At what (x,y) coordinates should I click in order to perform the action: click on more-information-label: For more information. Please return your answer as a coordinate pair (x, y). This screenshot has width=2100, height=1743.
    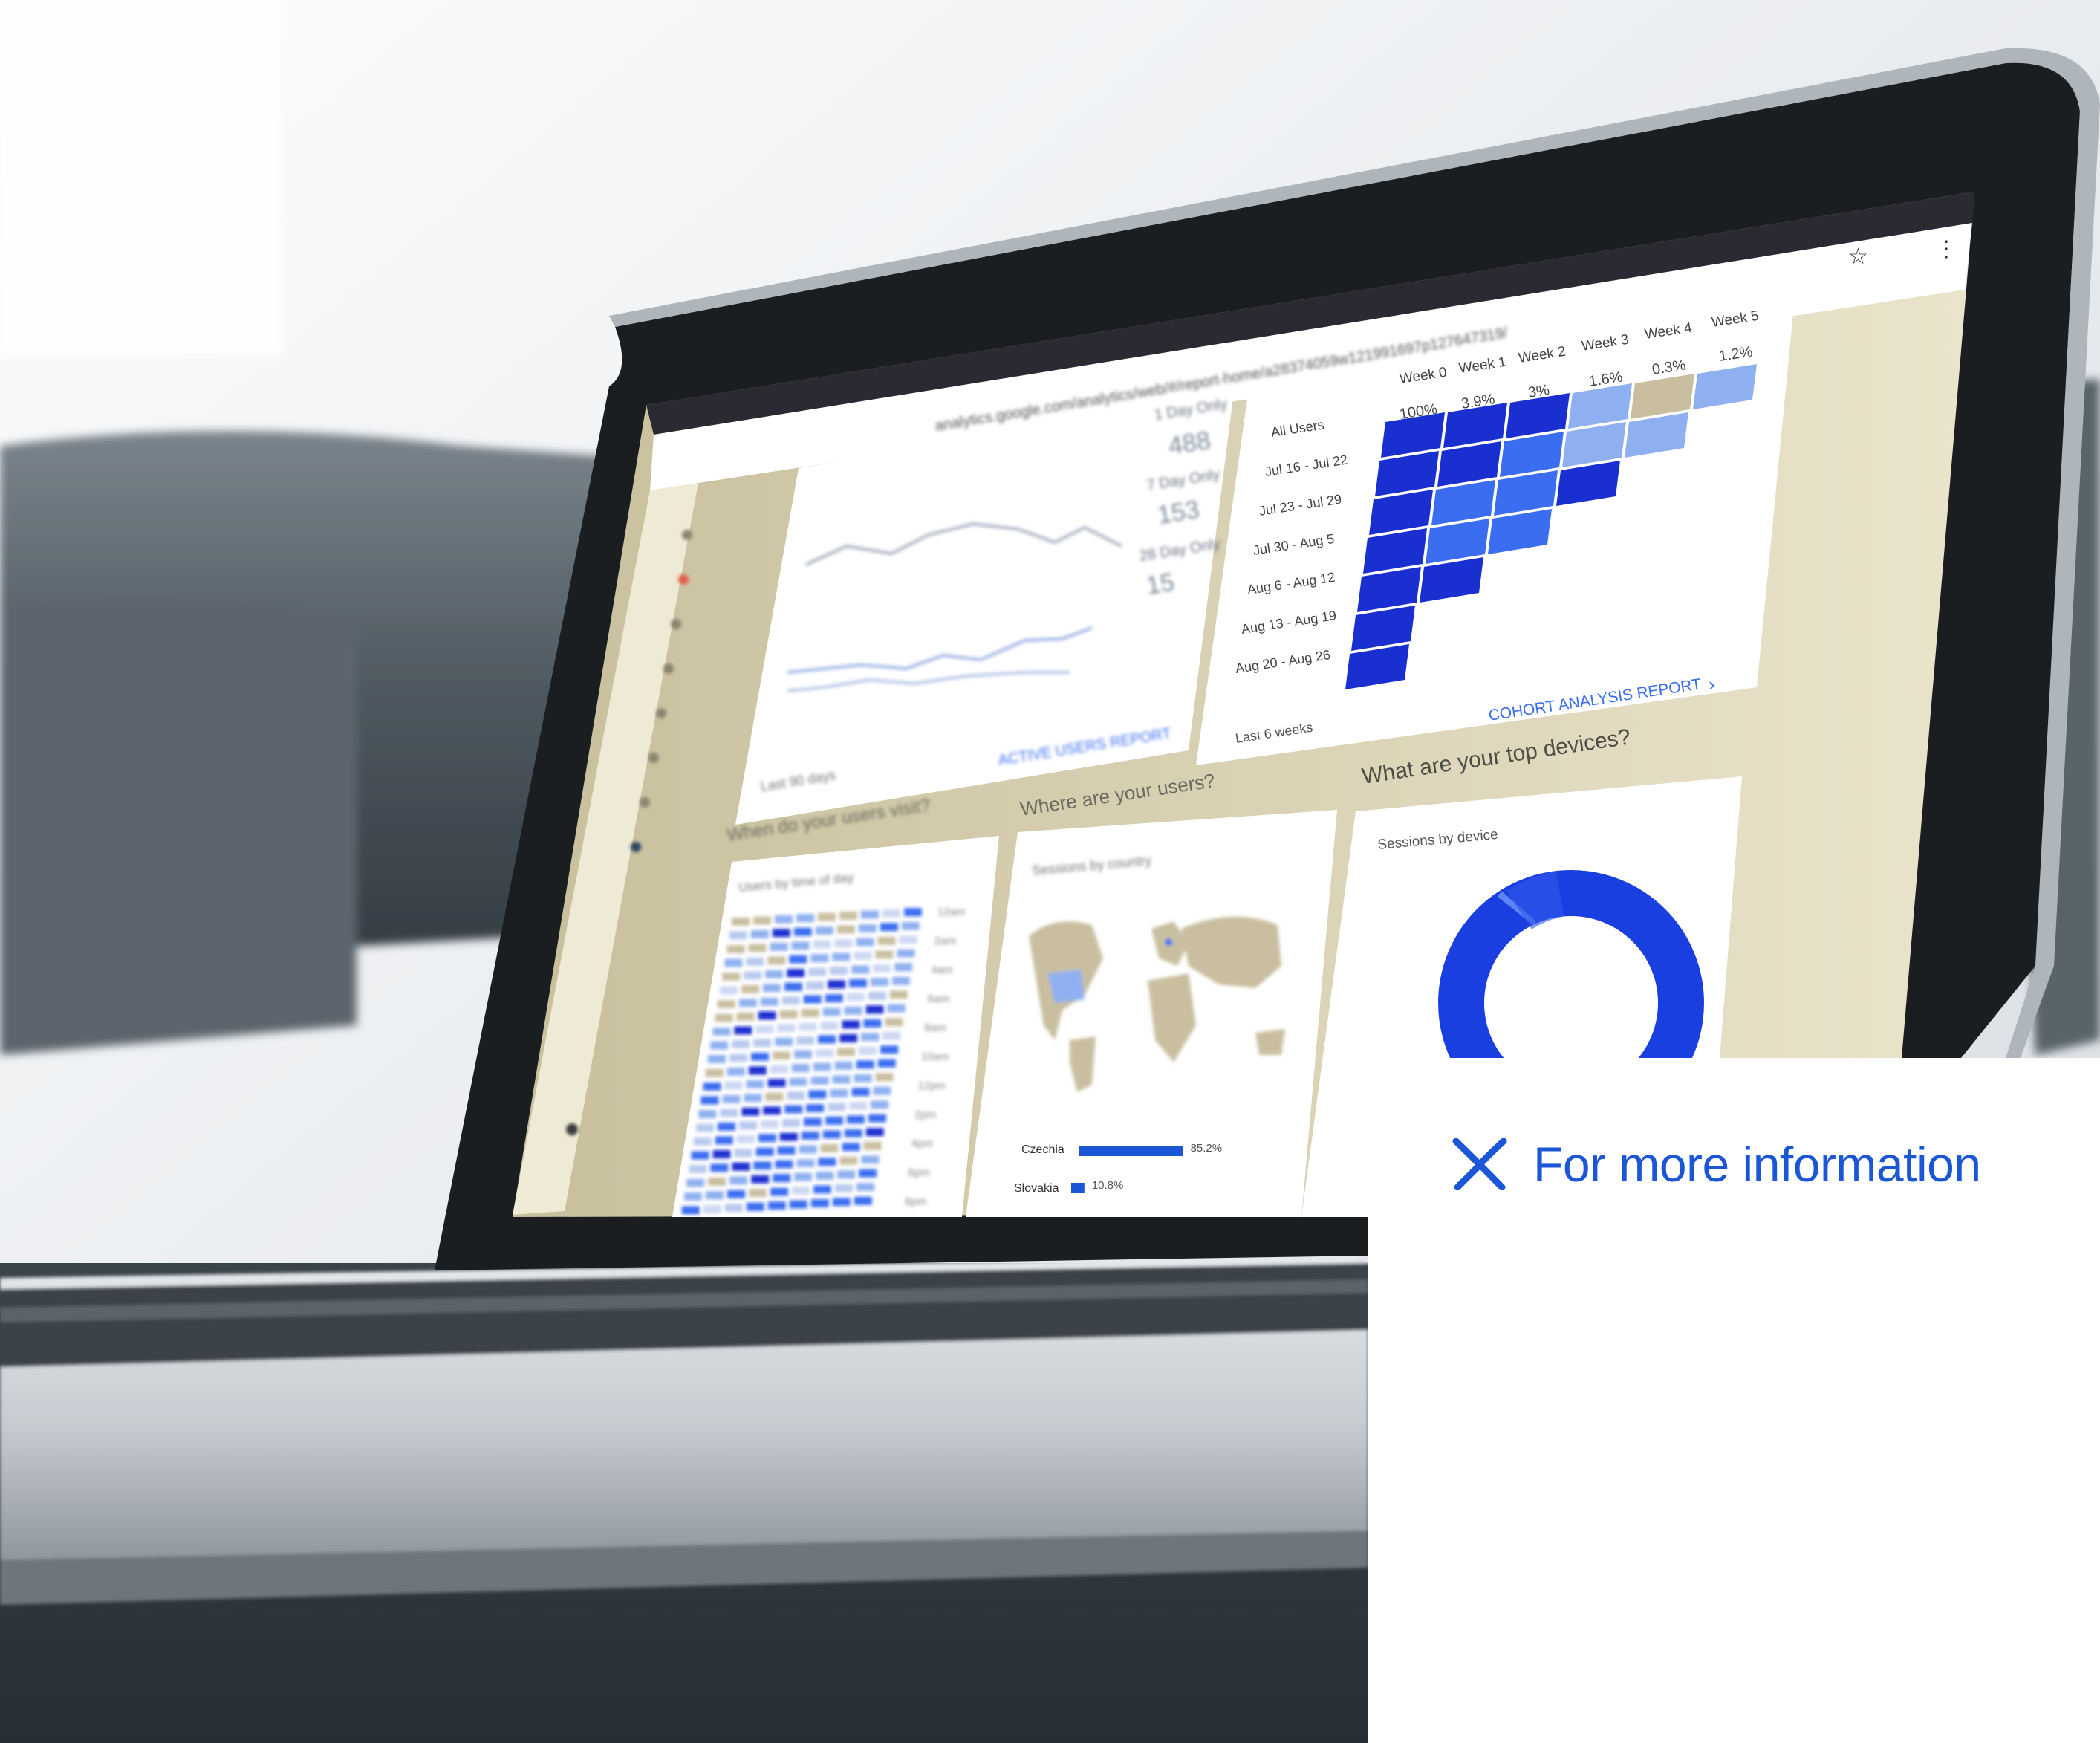
    Looking at the image, I should click on (1757, 1164).